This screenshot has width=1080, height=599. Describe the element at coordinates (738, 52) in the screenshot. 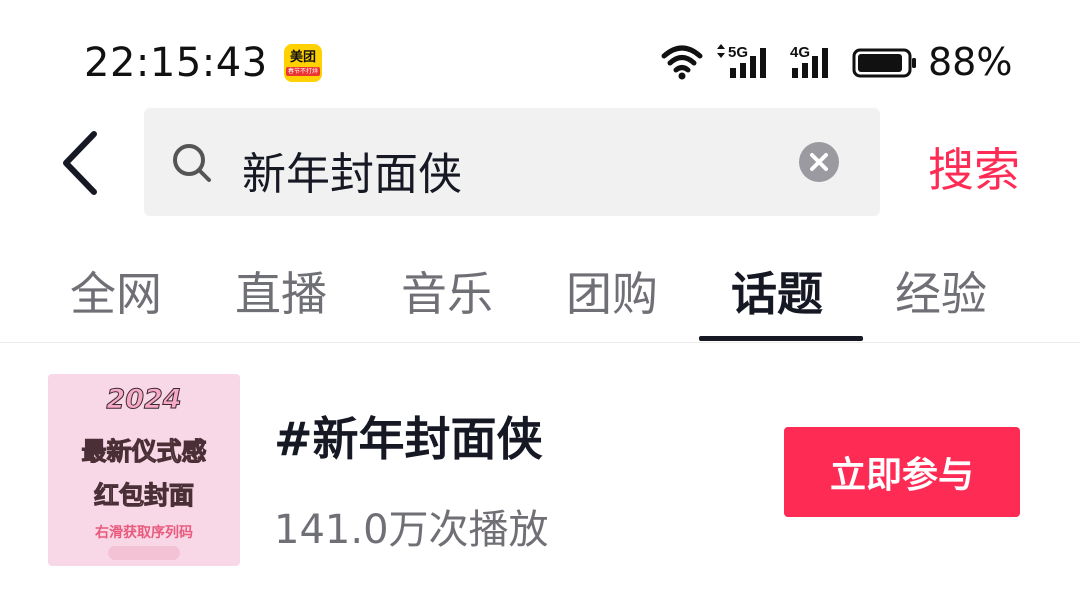

I see `network-1-label: 5G` at that location.